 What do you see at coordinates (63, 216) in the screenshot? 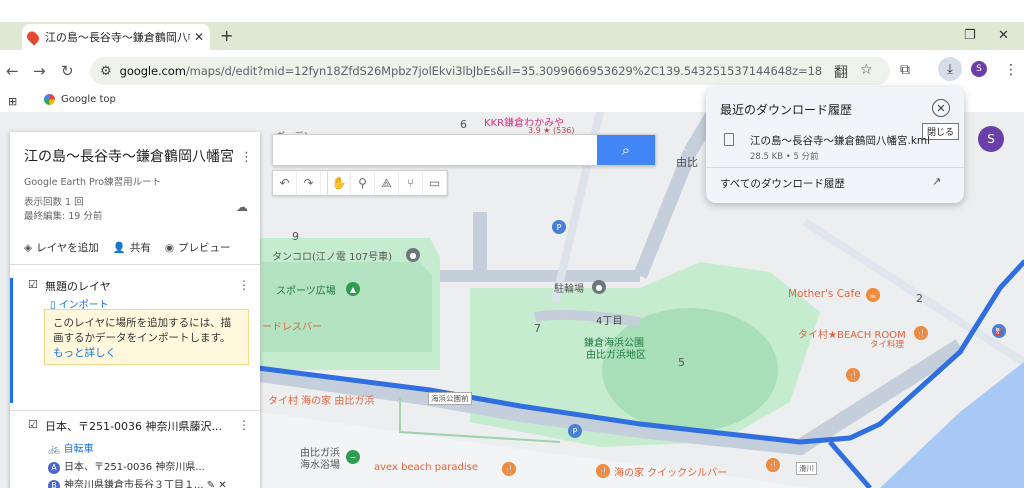
I see `last-edited: 最終編集: 19 分前` at bounding box center [63, 216].